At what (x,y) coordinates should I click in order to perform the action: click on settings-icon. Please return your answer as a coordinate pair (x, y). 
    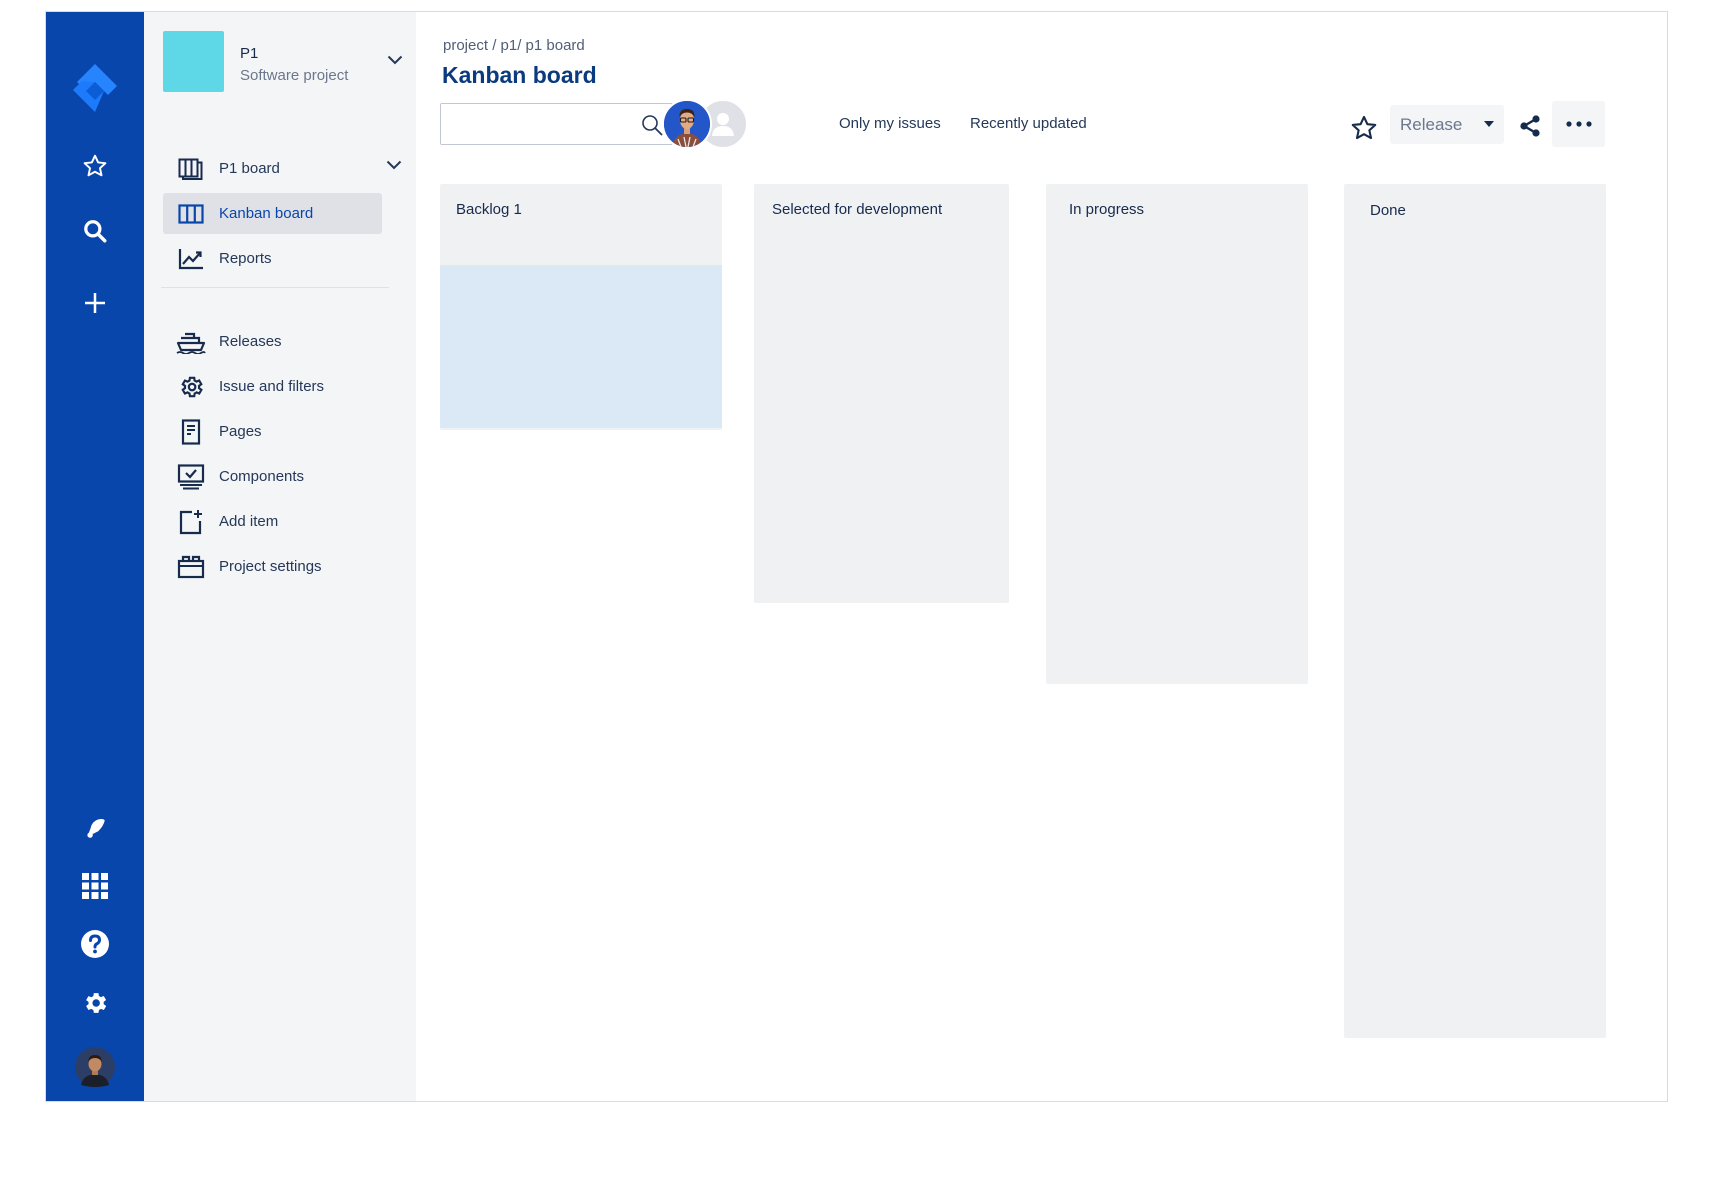
    Looking at the image, I should click on (95, 1003).